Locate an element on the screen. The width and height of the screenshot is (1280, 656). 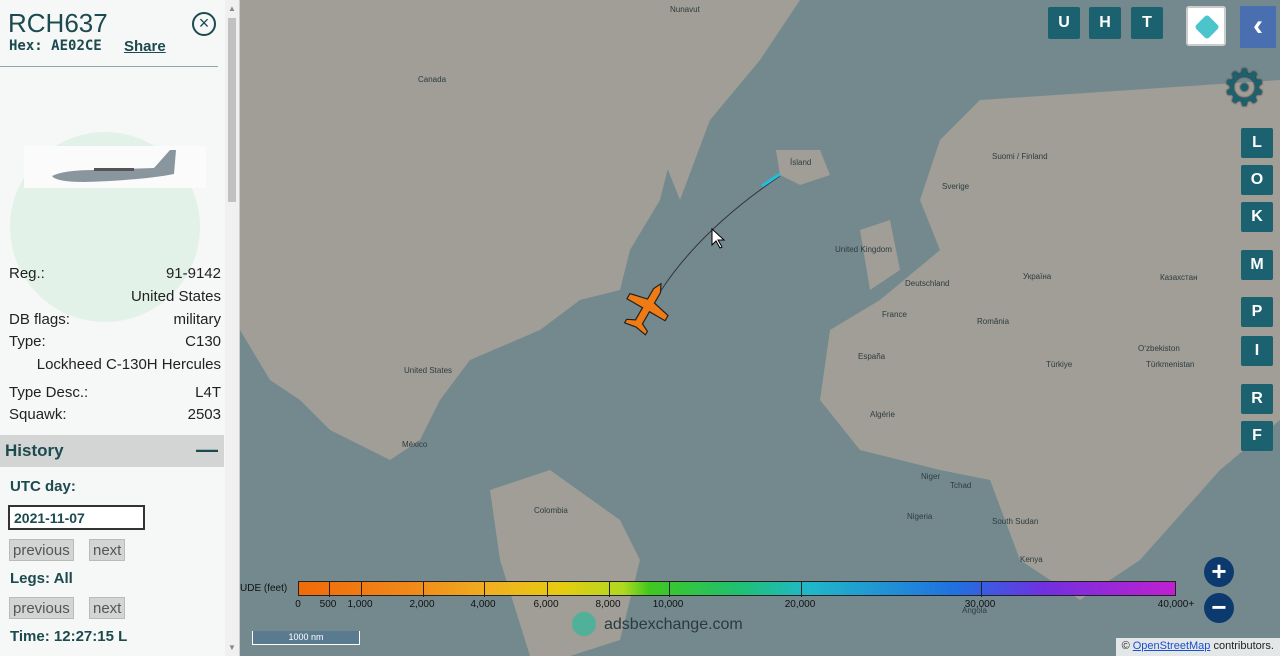
map-button-t: T is located at coordinates (1147, 23).